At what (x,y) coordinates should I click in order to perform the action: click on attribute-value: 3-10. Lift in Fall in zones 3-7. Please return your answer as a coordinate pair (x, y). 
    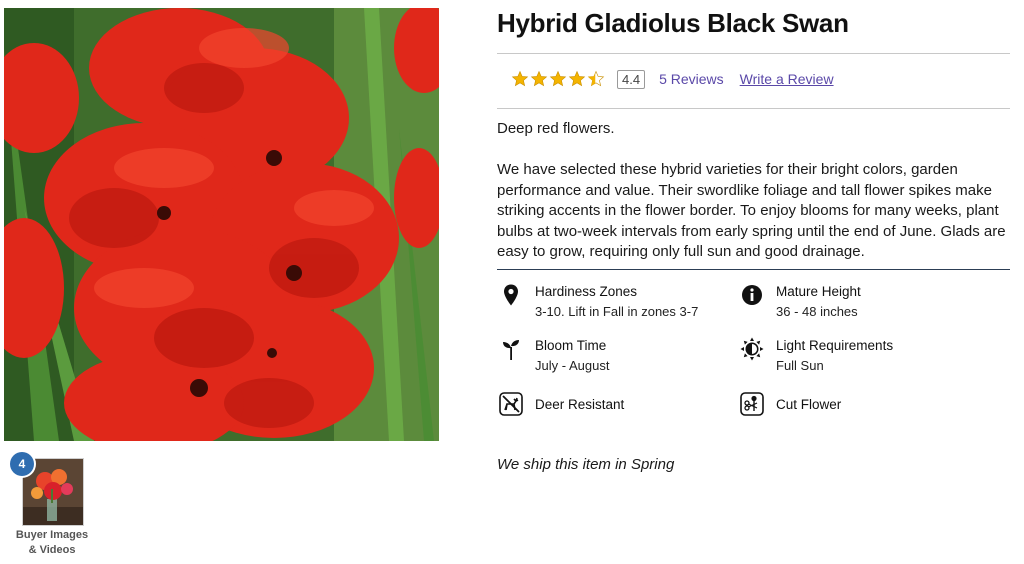
    Looking at the image, I should click on (617, 311).